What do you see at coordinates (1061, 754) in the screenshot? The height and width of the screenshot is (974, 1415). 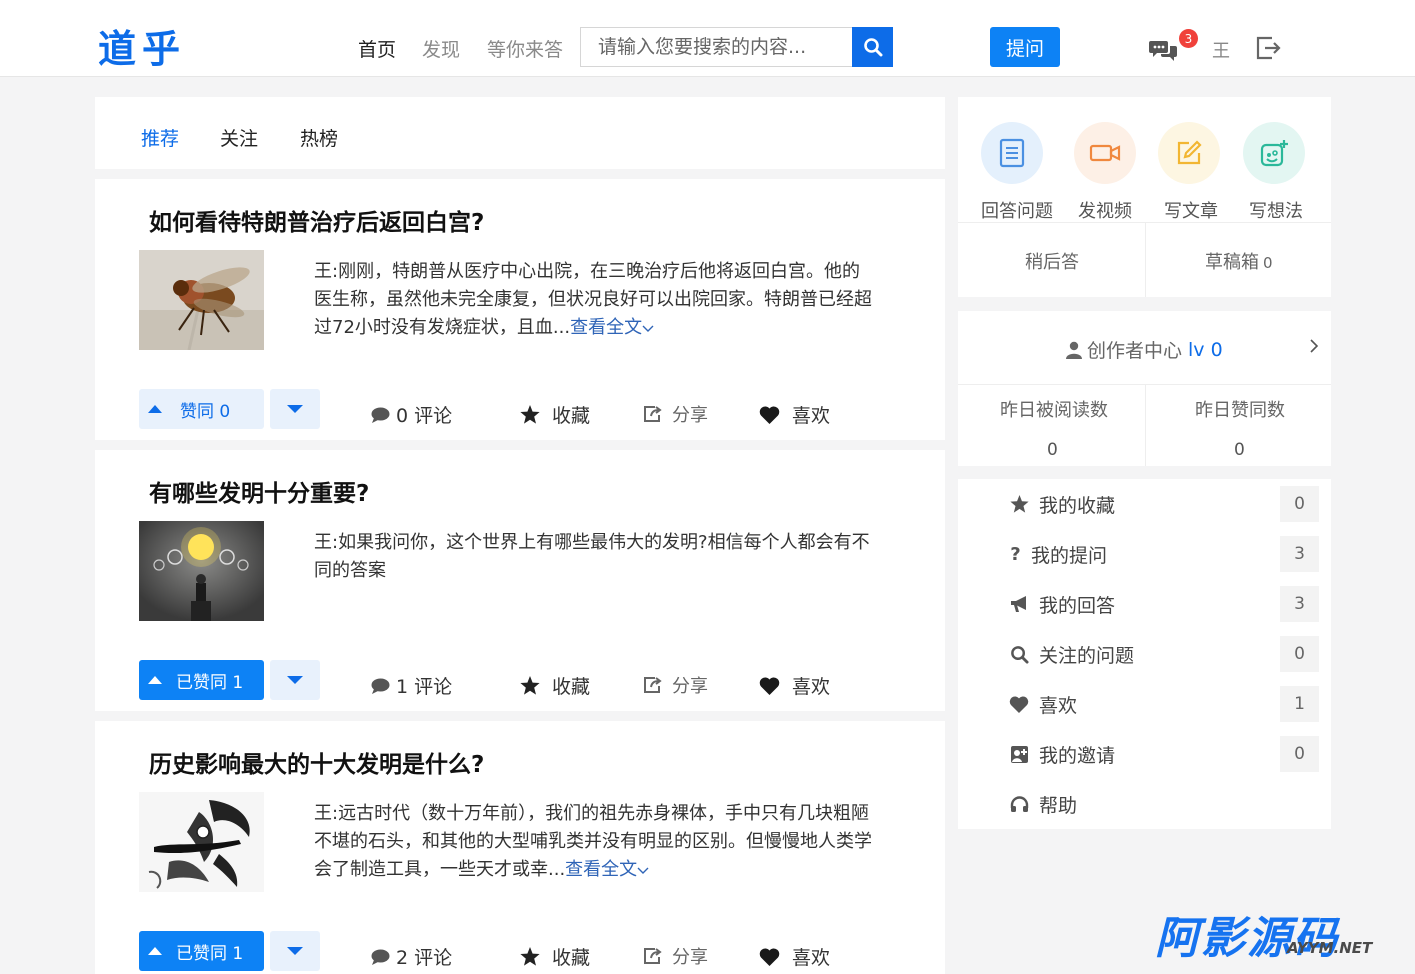 I see `menu-my-invitations: 我的邀请` at bounding box center [1061, 754].